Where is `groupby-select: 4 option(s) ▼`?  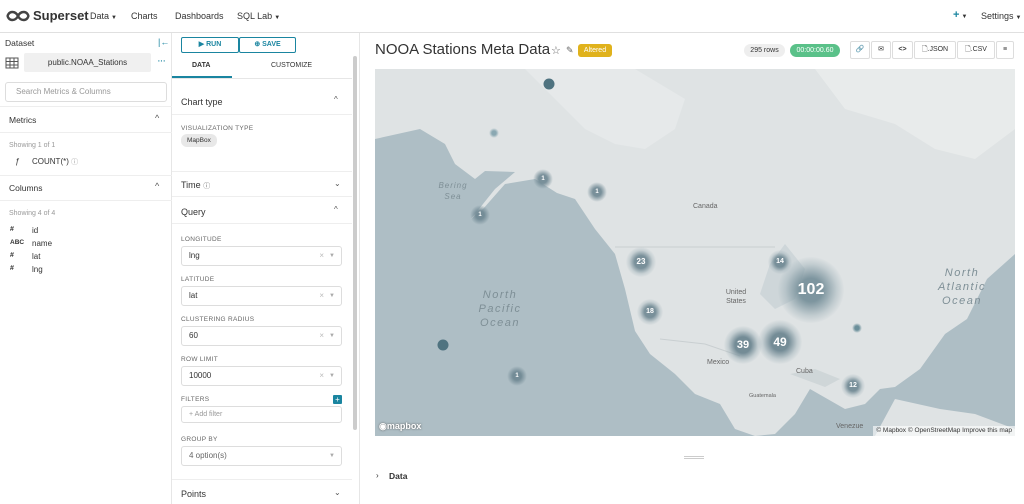 groupby-select: 4 option(s) ▼ is located at coordinates (261, 456).